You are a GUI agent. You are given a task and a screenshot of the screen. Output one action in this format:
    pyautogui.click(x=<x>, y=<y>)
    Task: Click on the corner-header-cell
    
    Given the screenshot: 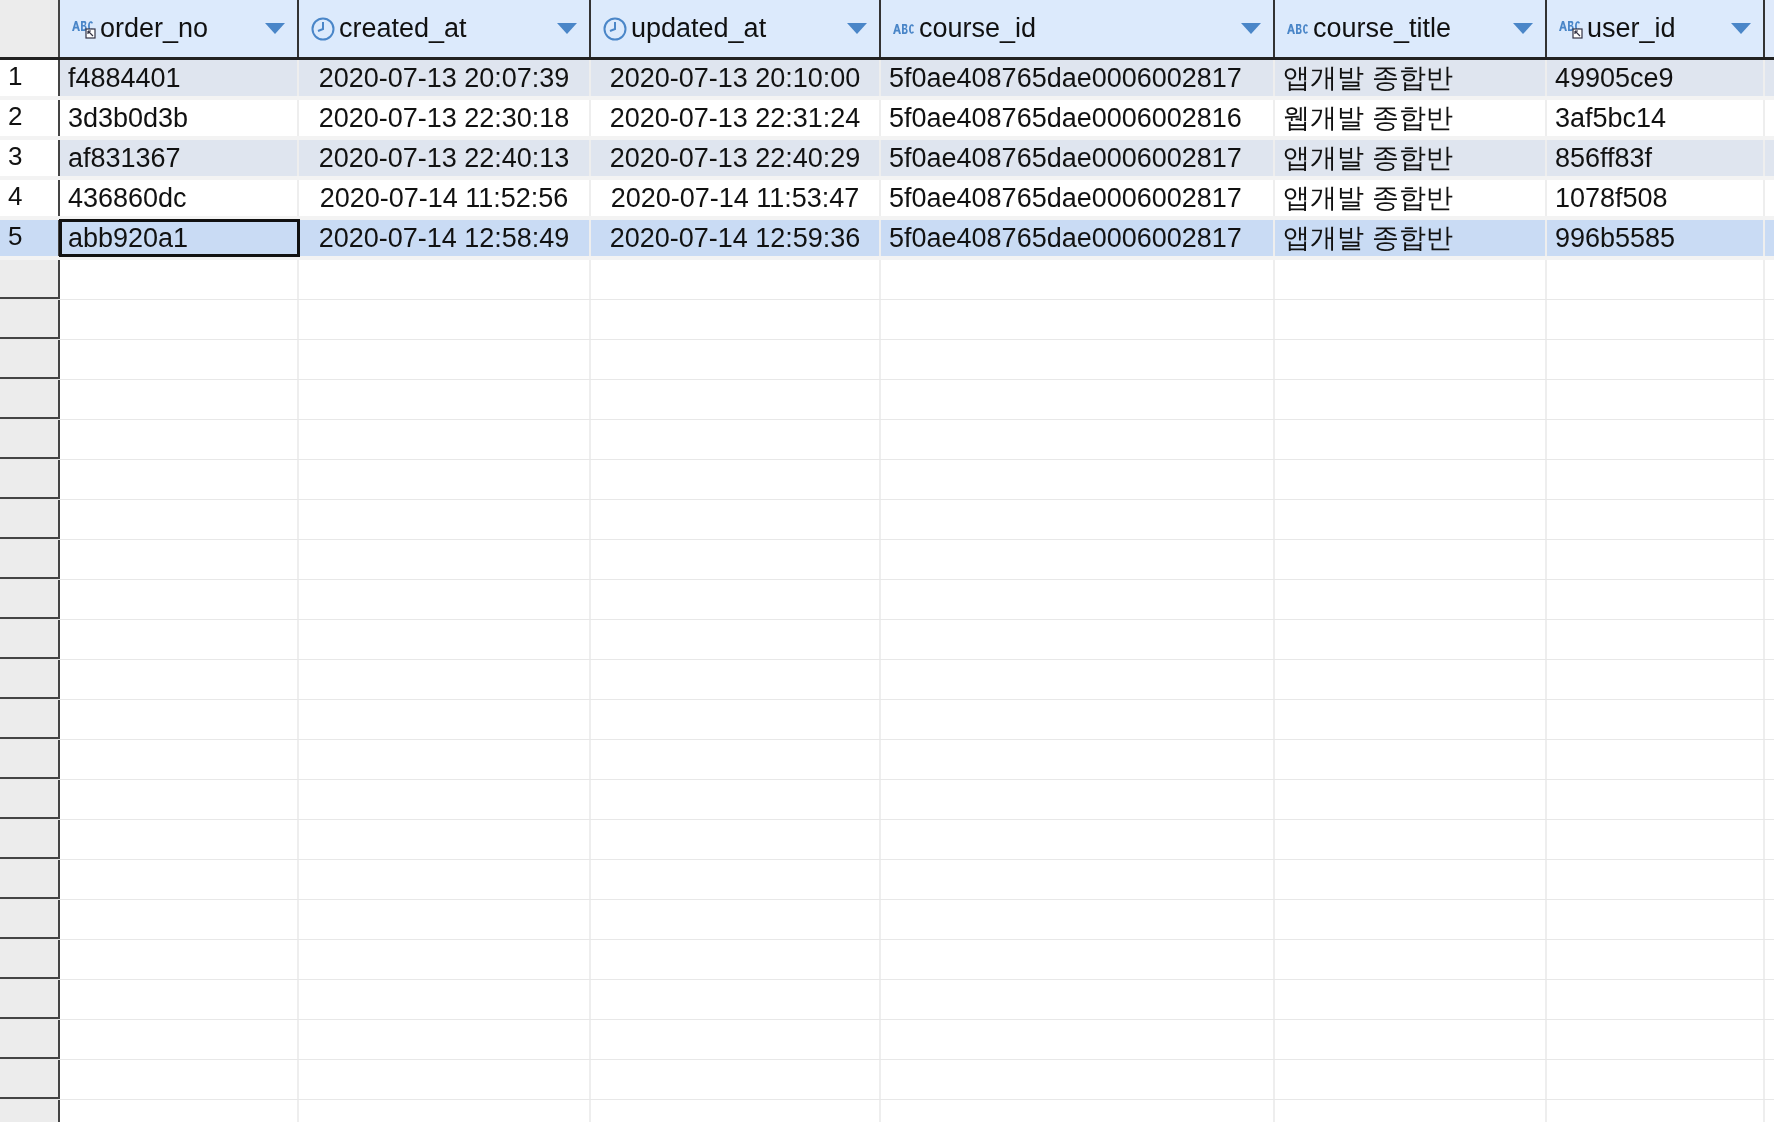 What is the action you would take?
    pyautogui.click(x=30, y=28)
    